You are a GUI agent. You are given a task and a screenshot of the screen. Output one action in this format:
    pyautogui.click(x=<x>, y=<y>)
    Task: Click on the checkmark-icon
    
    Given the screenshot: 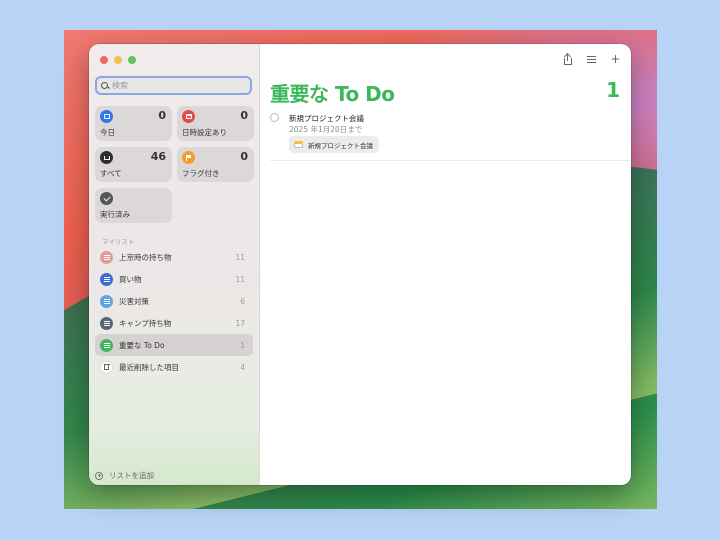 What is the action you would take?
    pyautogui.click(x=106, y=198)
    